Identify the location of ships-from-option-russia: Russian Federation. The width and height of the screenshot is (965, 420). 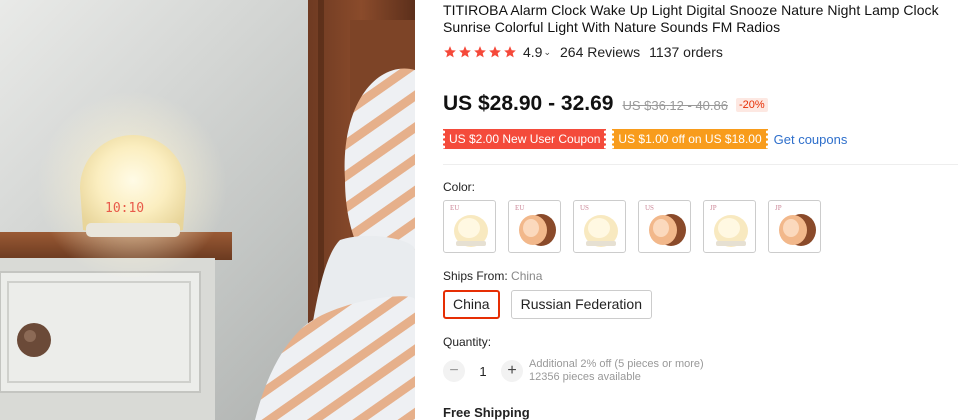
(581, 304).